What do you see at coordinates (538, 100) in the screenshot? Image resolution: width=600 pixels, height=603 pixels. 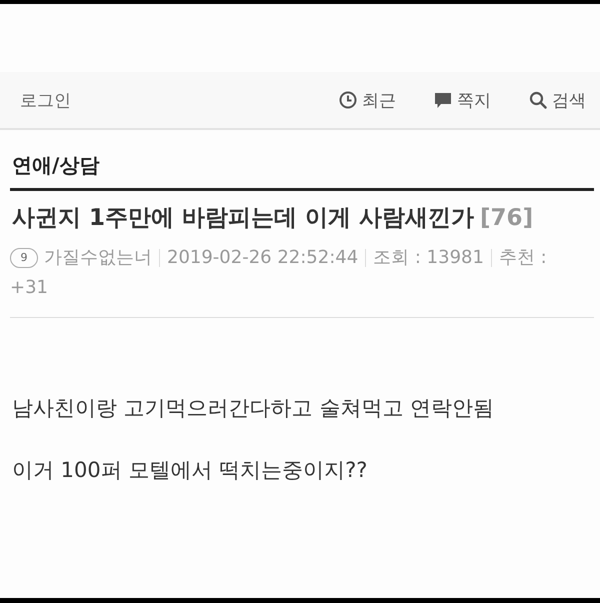 I see `search-icon` at bounding box center [538, 100].